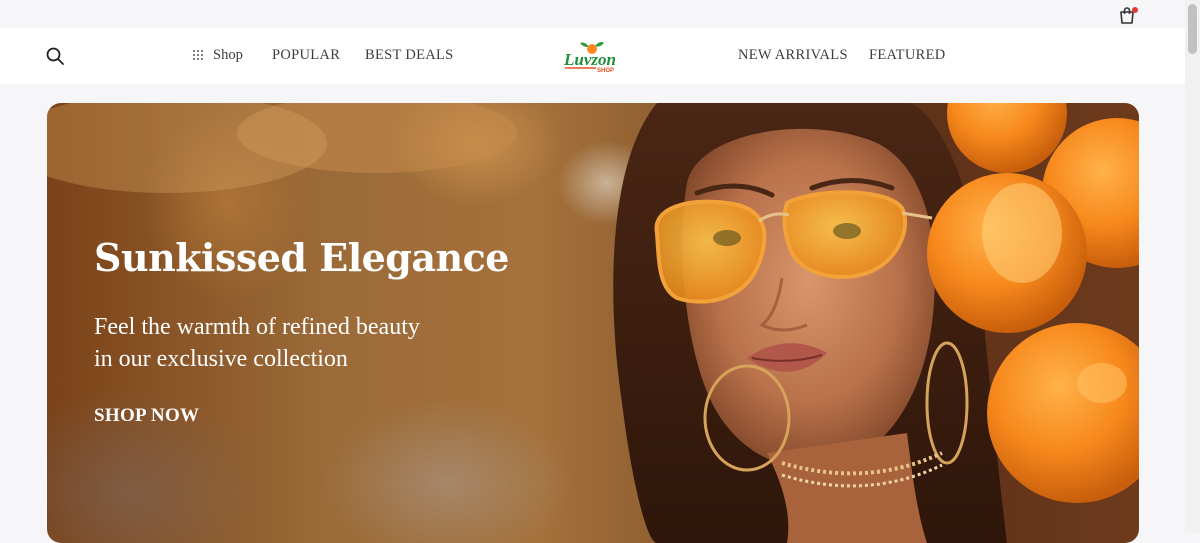 This screenshot has width=1200, height=543. I want to click on grid-icon, so click(198, 55).